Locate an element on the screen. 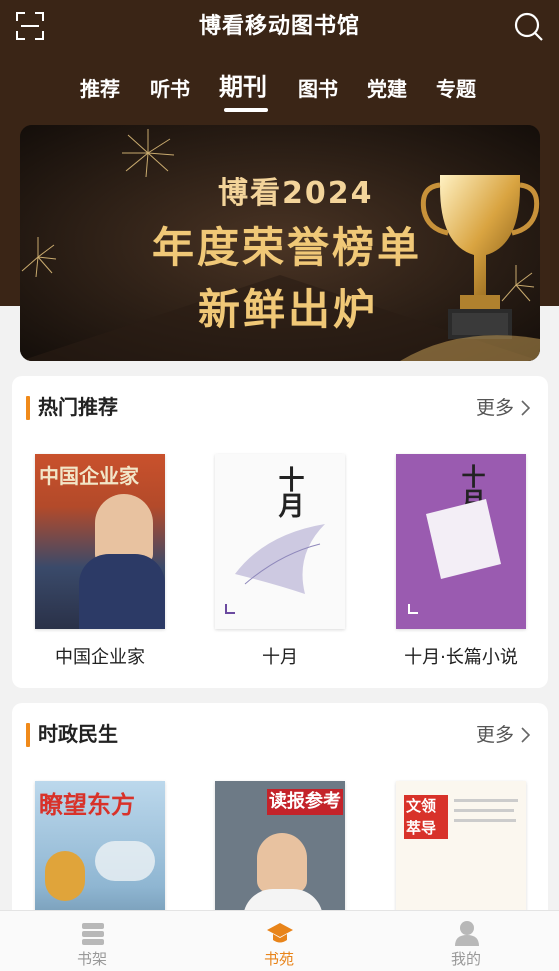 The height and width of the screenshot is (971, 559). app-title: 博看移动图书馆 is located at coordinates (279, 26).